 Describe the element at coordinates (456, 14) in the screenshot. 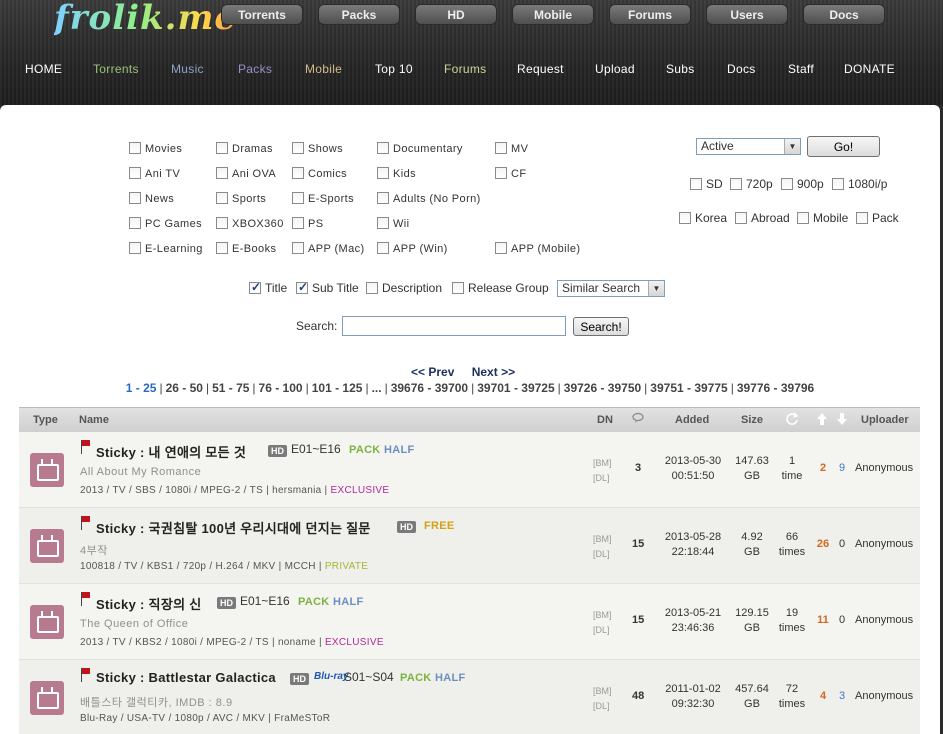

I see `top-button-hd: HD` at that location.